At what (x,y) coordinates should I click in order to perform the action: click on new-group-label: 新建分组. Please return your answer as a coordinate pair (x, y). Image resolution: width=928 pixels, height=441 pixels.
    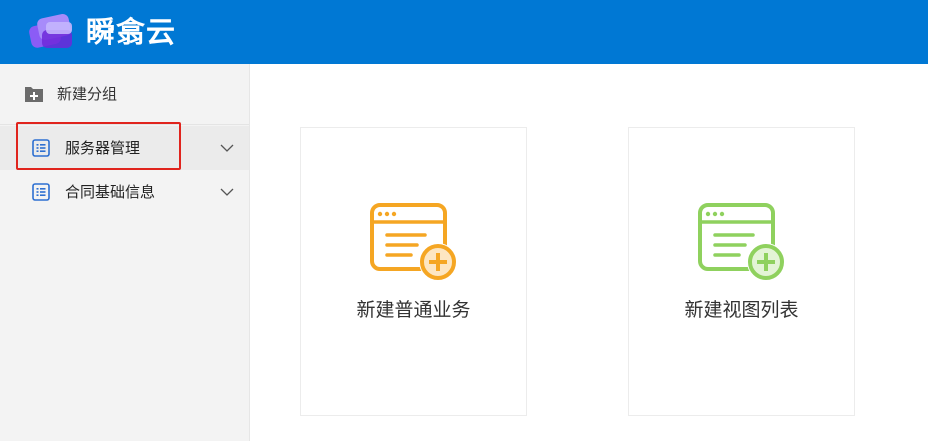
    Looking at the image, I should click on (87, 94).